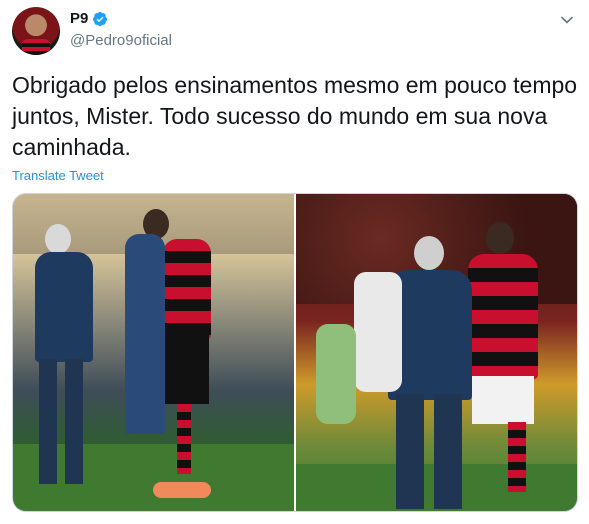 This screenshot has width=589, height=524. What do you see at coordinates (79, 18) in the screenshot?
I see `display-name: P9` at bounding box center [79, 18].